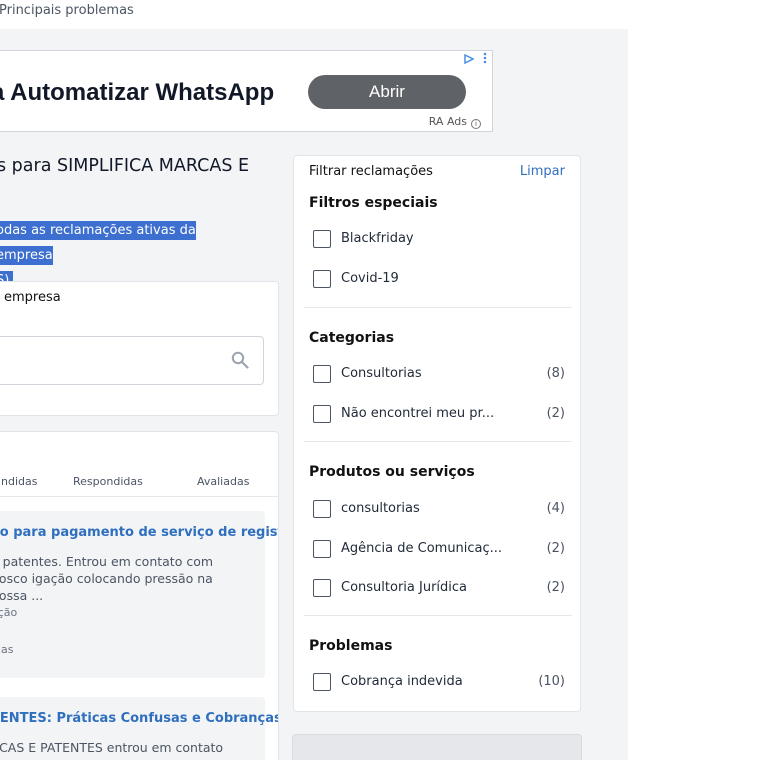 This screenshot has width=760, height=760. Describe the element at coordinates (380, 508) in the screenshot. I see `option-label: consultorias` at that location.